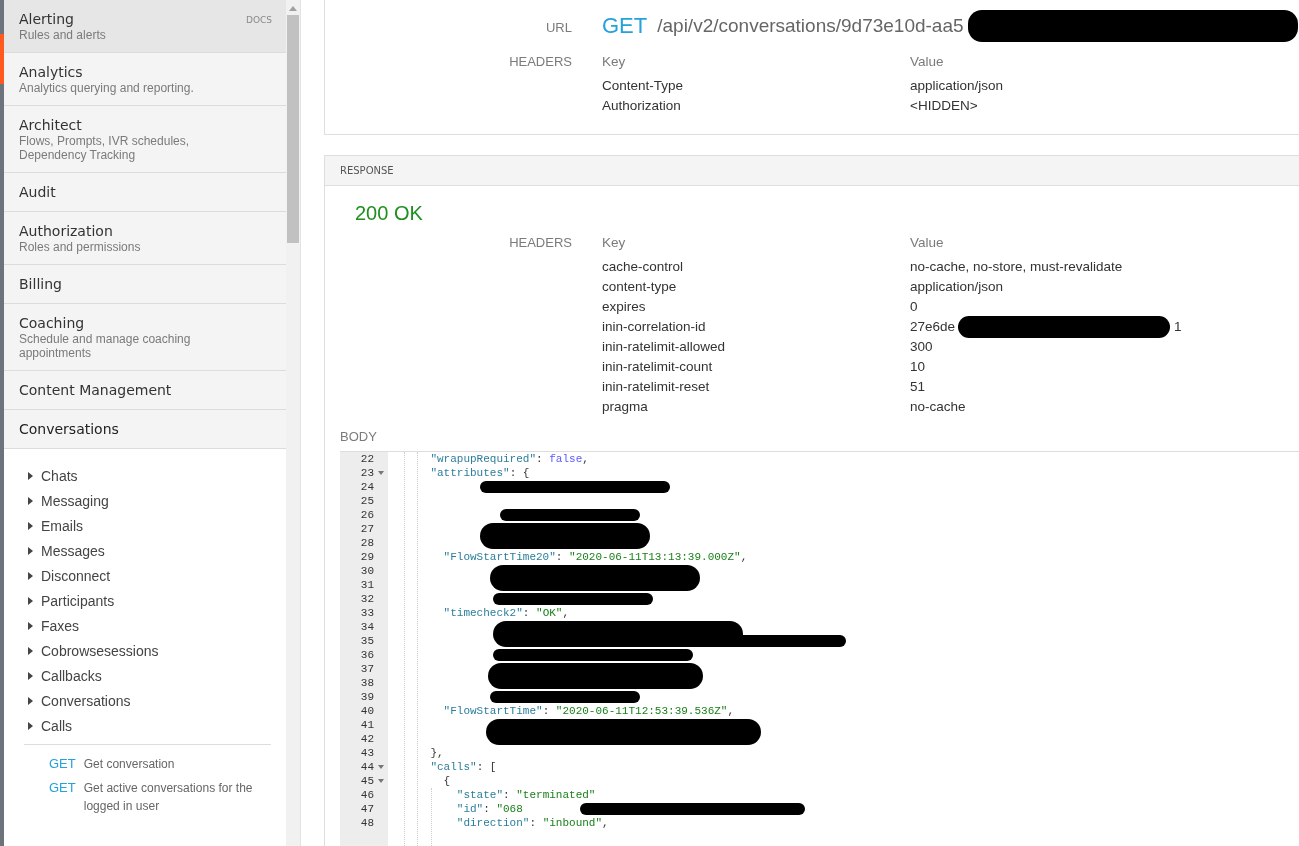  Describe the element at coordinates (367, 473) in the screenshot. I see `line-number: 23` at that location.